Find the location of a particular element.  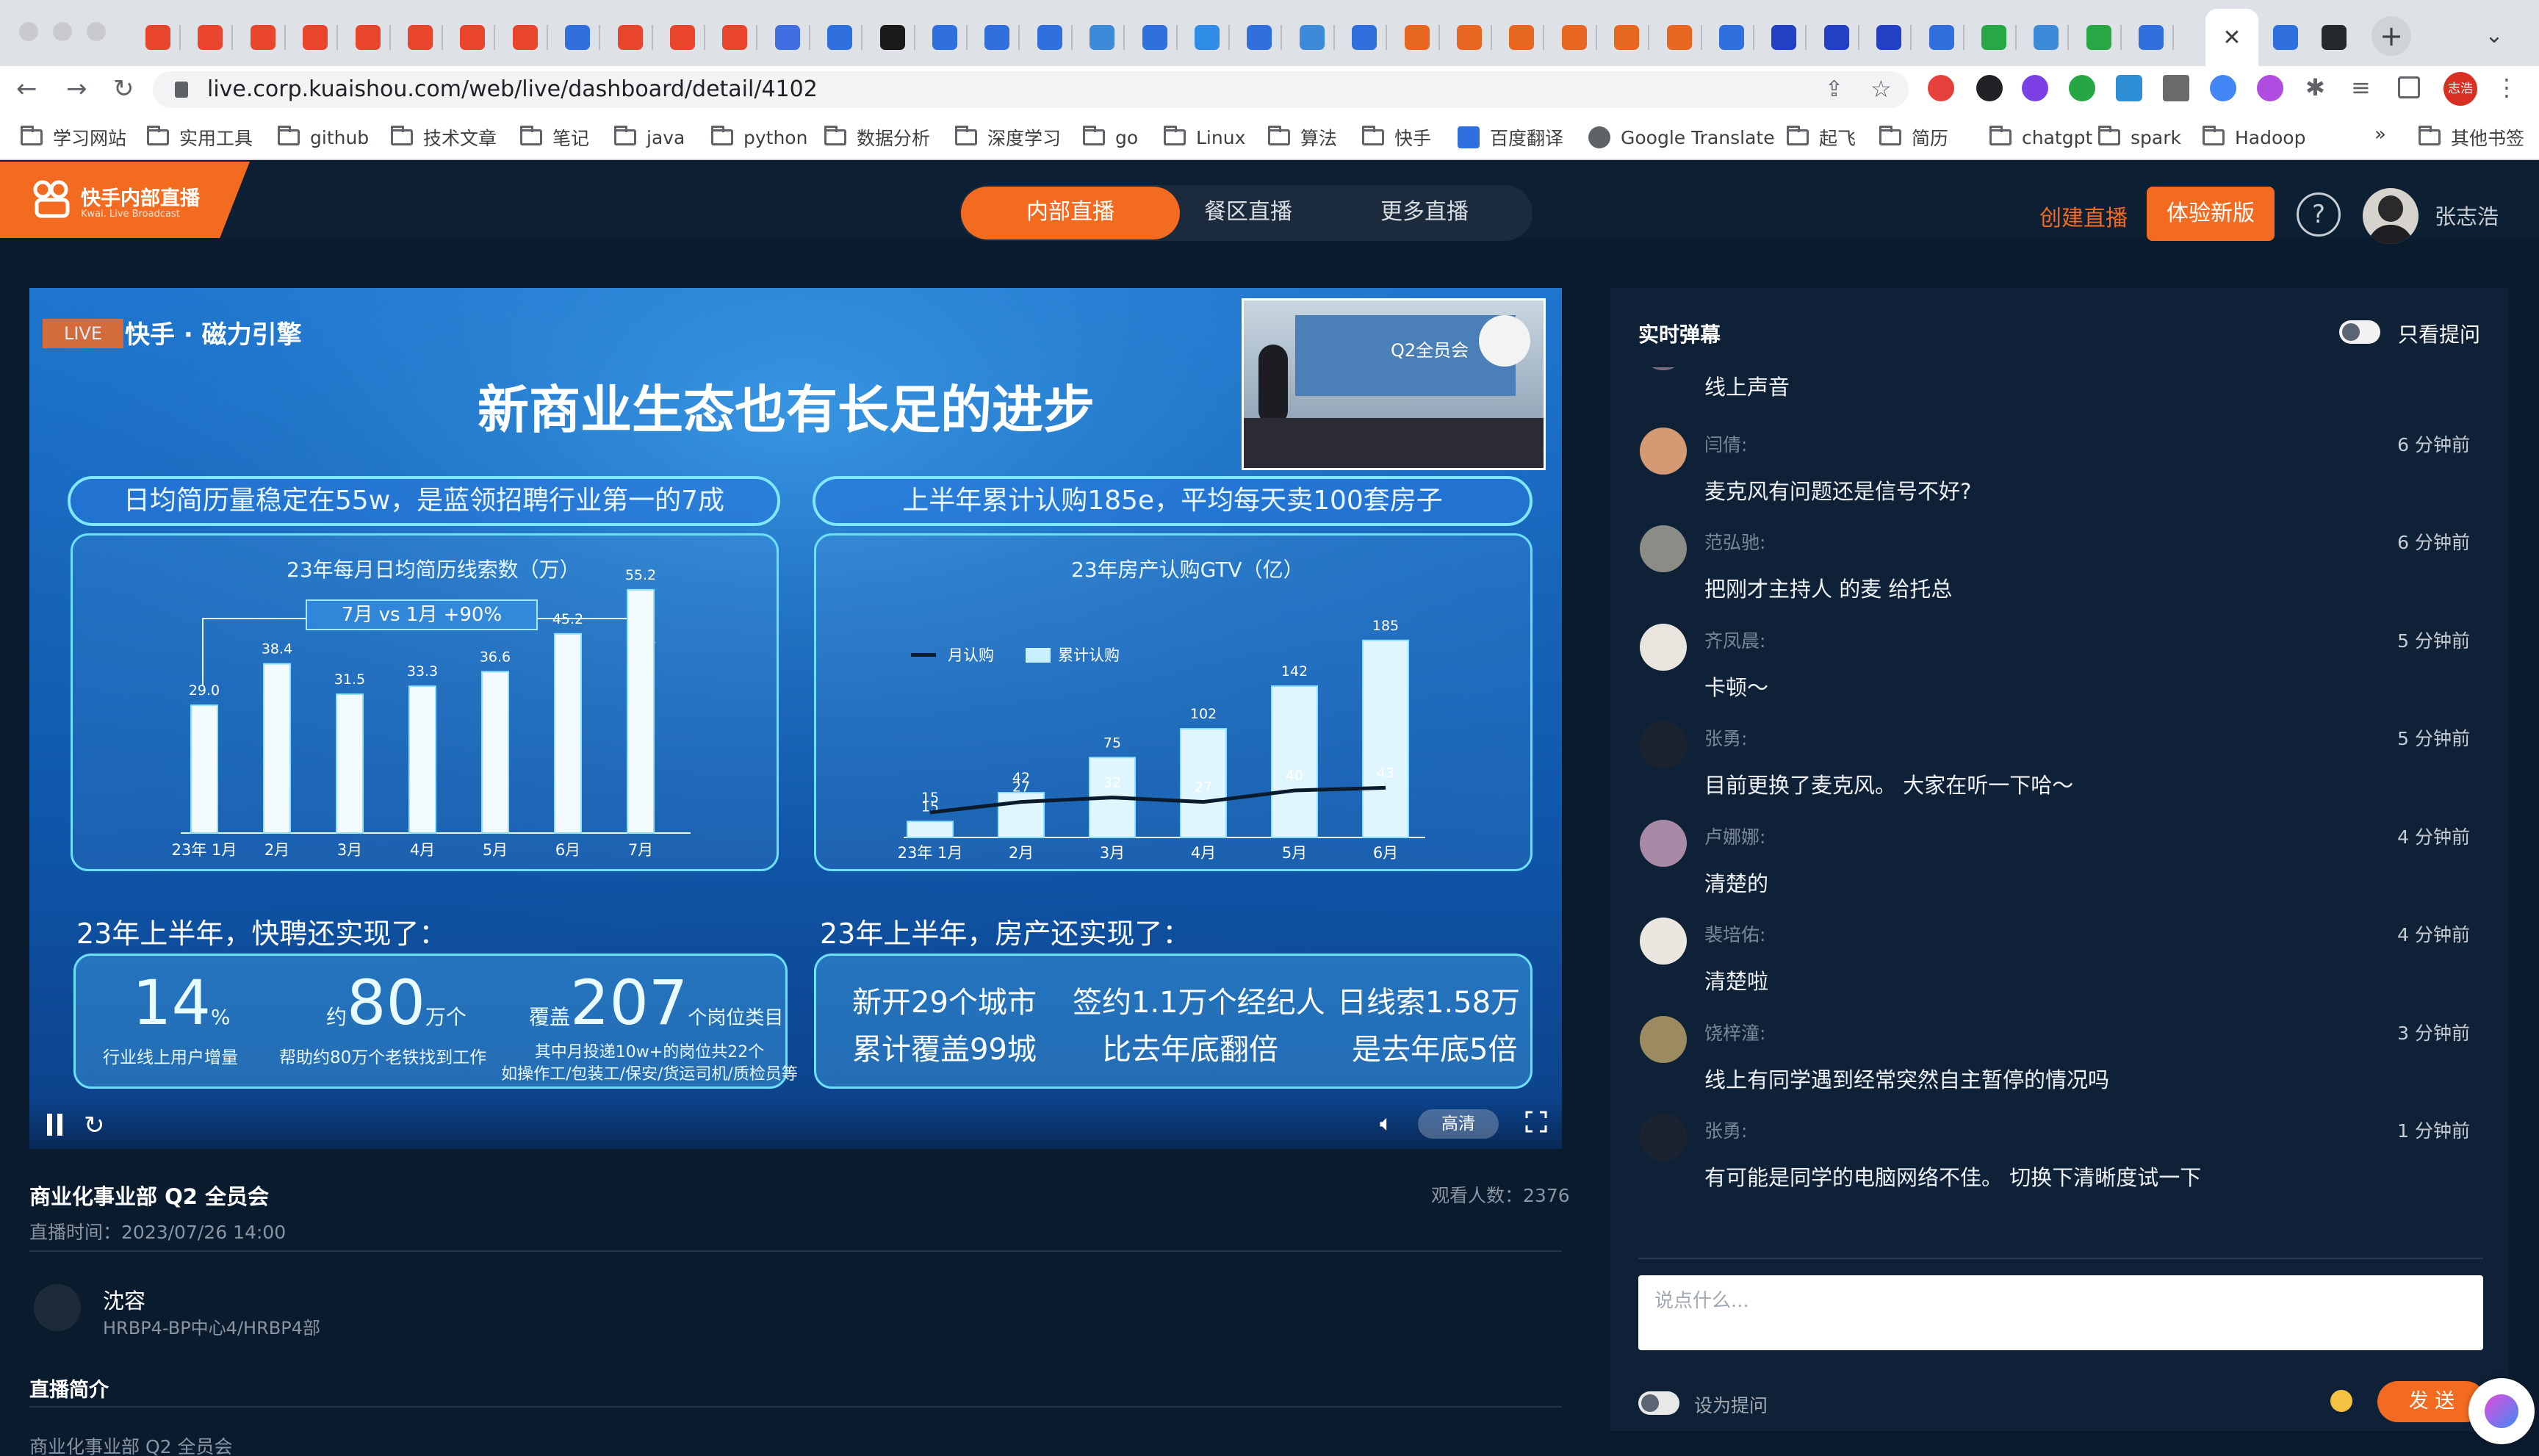

reload-icon: ↻ is located at coordinates (123, 89).